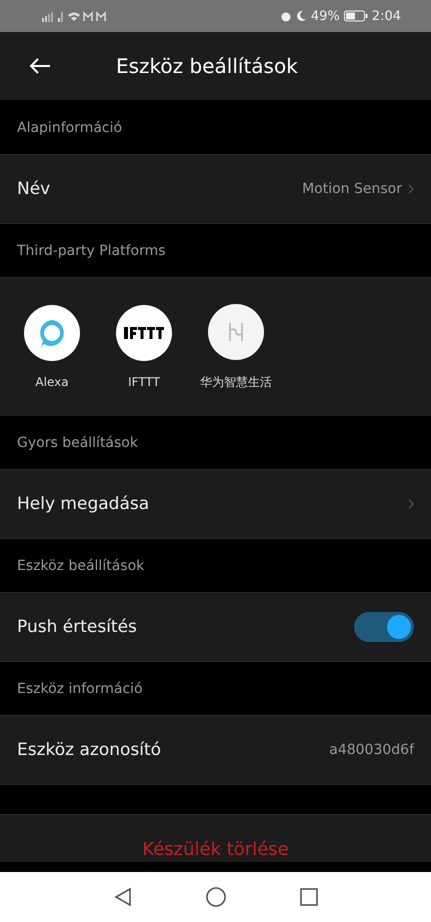  What do you see at coordinates (52, 333) in the screenshot?
I see `alexa-icon` at bounding box center [52, 333].